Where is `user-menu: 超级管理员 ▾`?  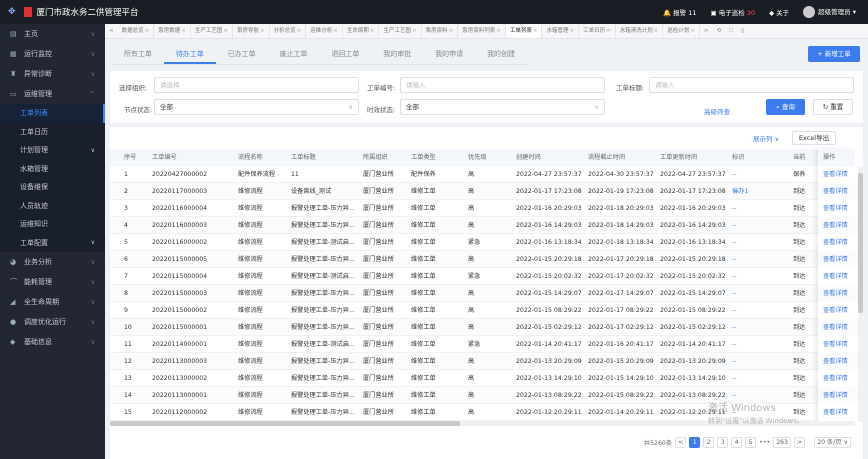 user-menu: 超级管理员 ▾ is located at coordinates (829, 12).